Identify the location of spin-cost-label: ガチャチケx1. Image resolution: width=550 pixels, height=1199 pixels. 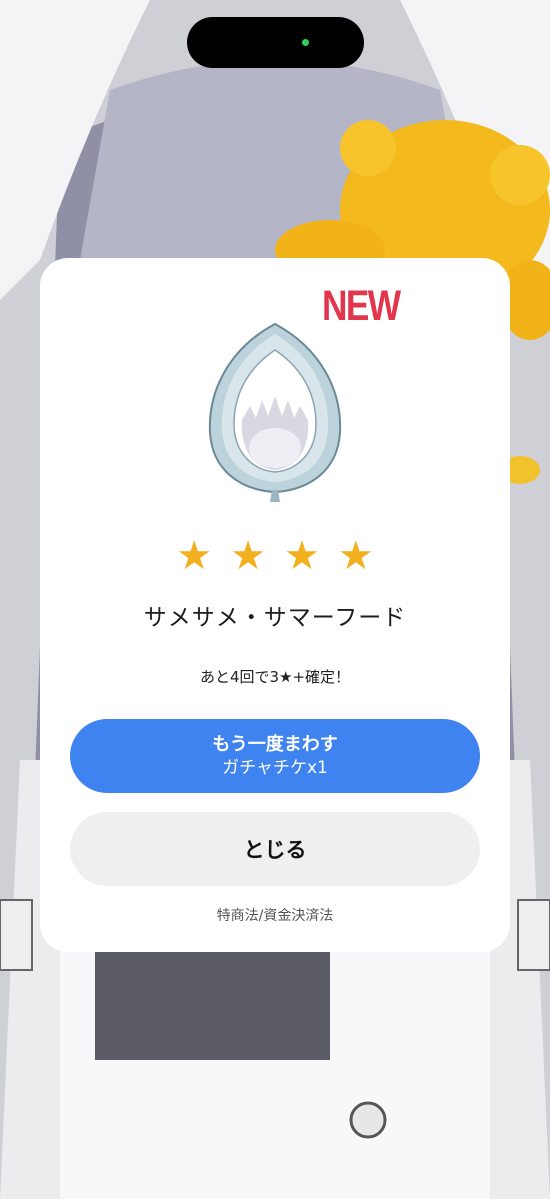
(275, 768).